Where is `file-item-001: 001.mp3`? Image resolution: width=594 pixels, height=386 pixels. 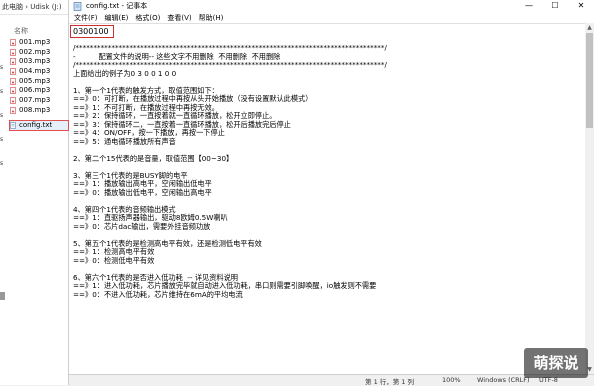 file-item-001: 001.mp3 is located at coordinates (39, 42).